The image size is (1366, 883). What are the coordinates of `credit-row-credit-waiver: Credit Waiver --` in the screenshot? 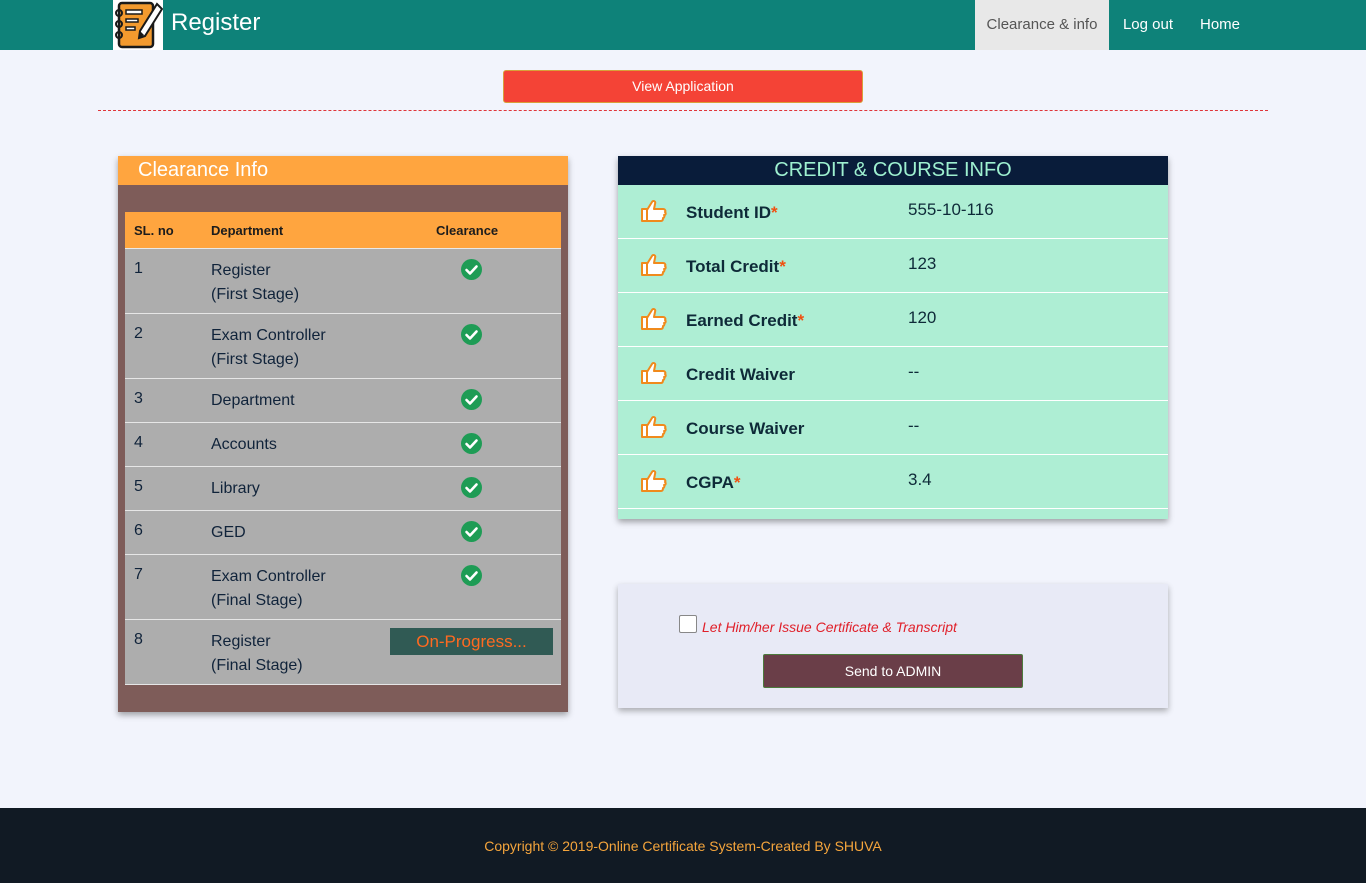 It's located at (893, 374).